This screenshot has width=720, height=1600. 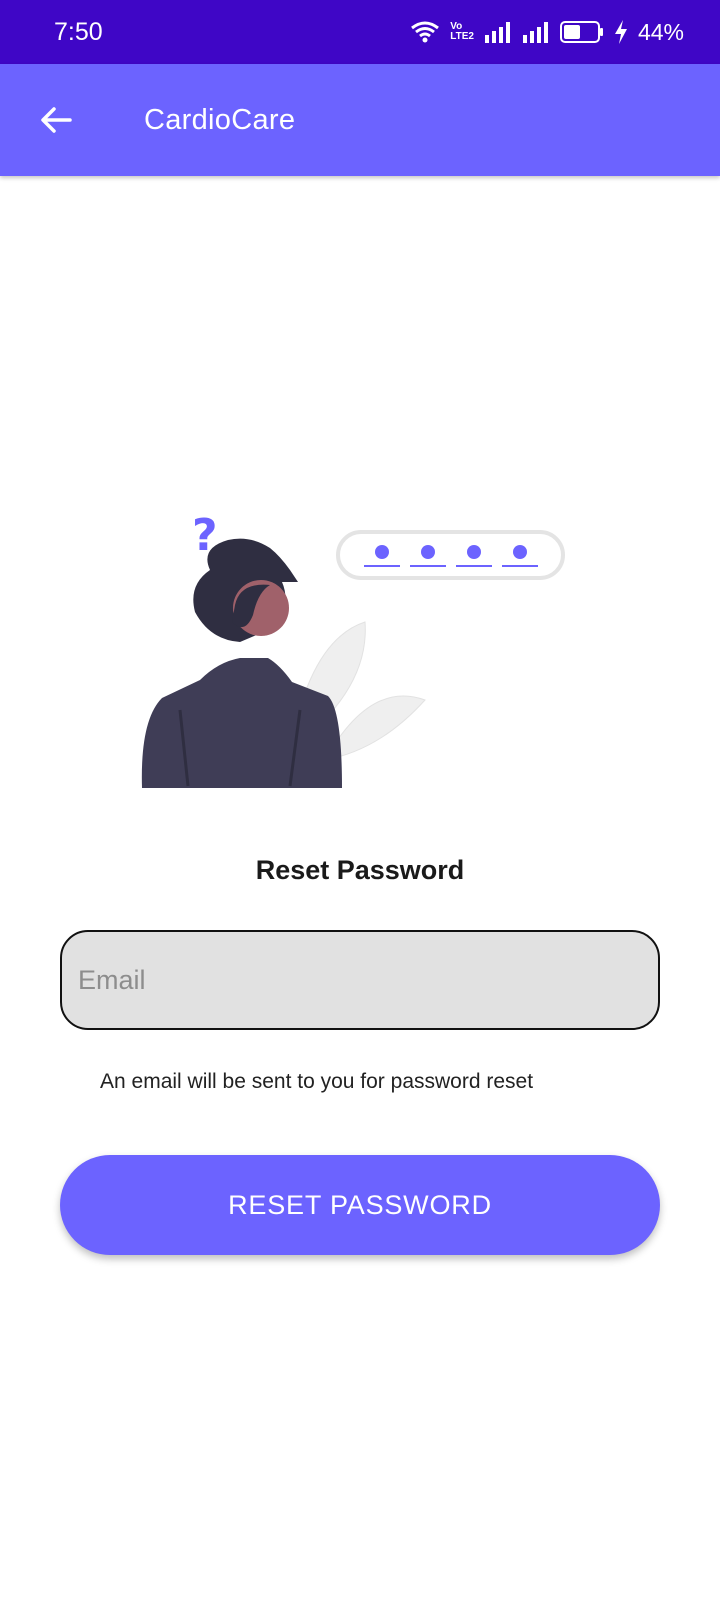 I want to click on status-time: 7:50, so click(x=78, y=31).